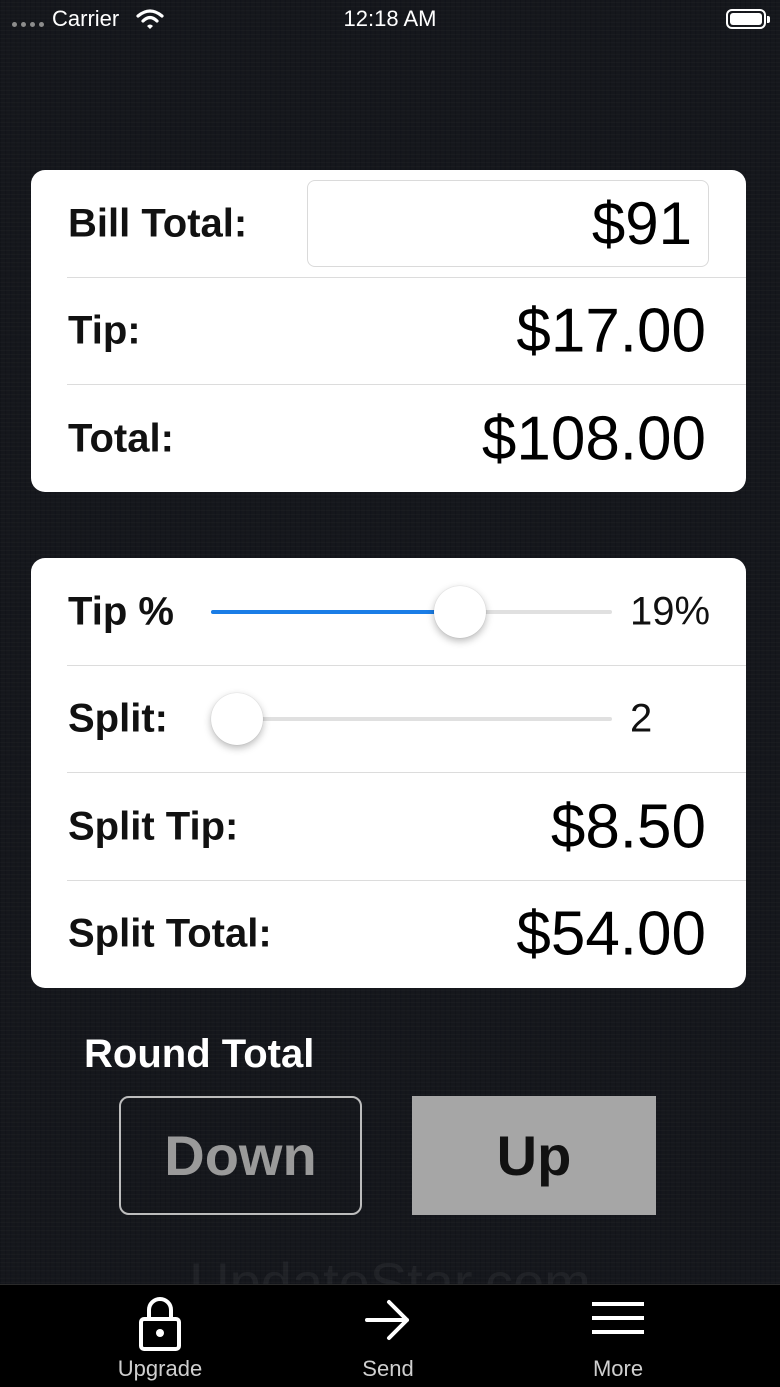  I want to click on split-row: Split: 2, so click(388, 720).